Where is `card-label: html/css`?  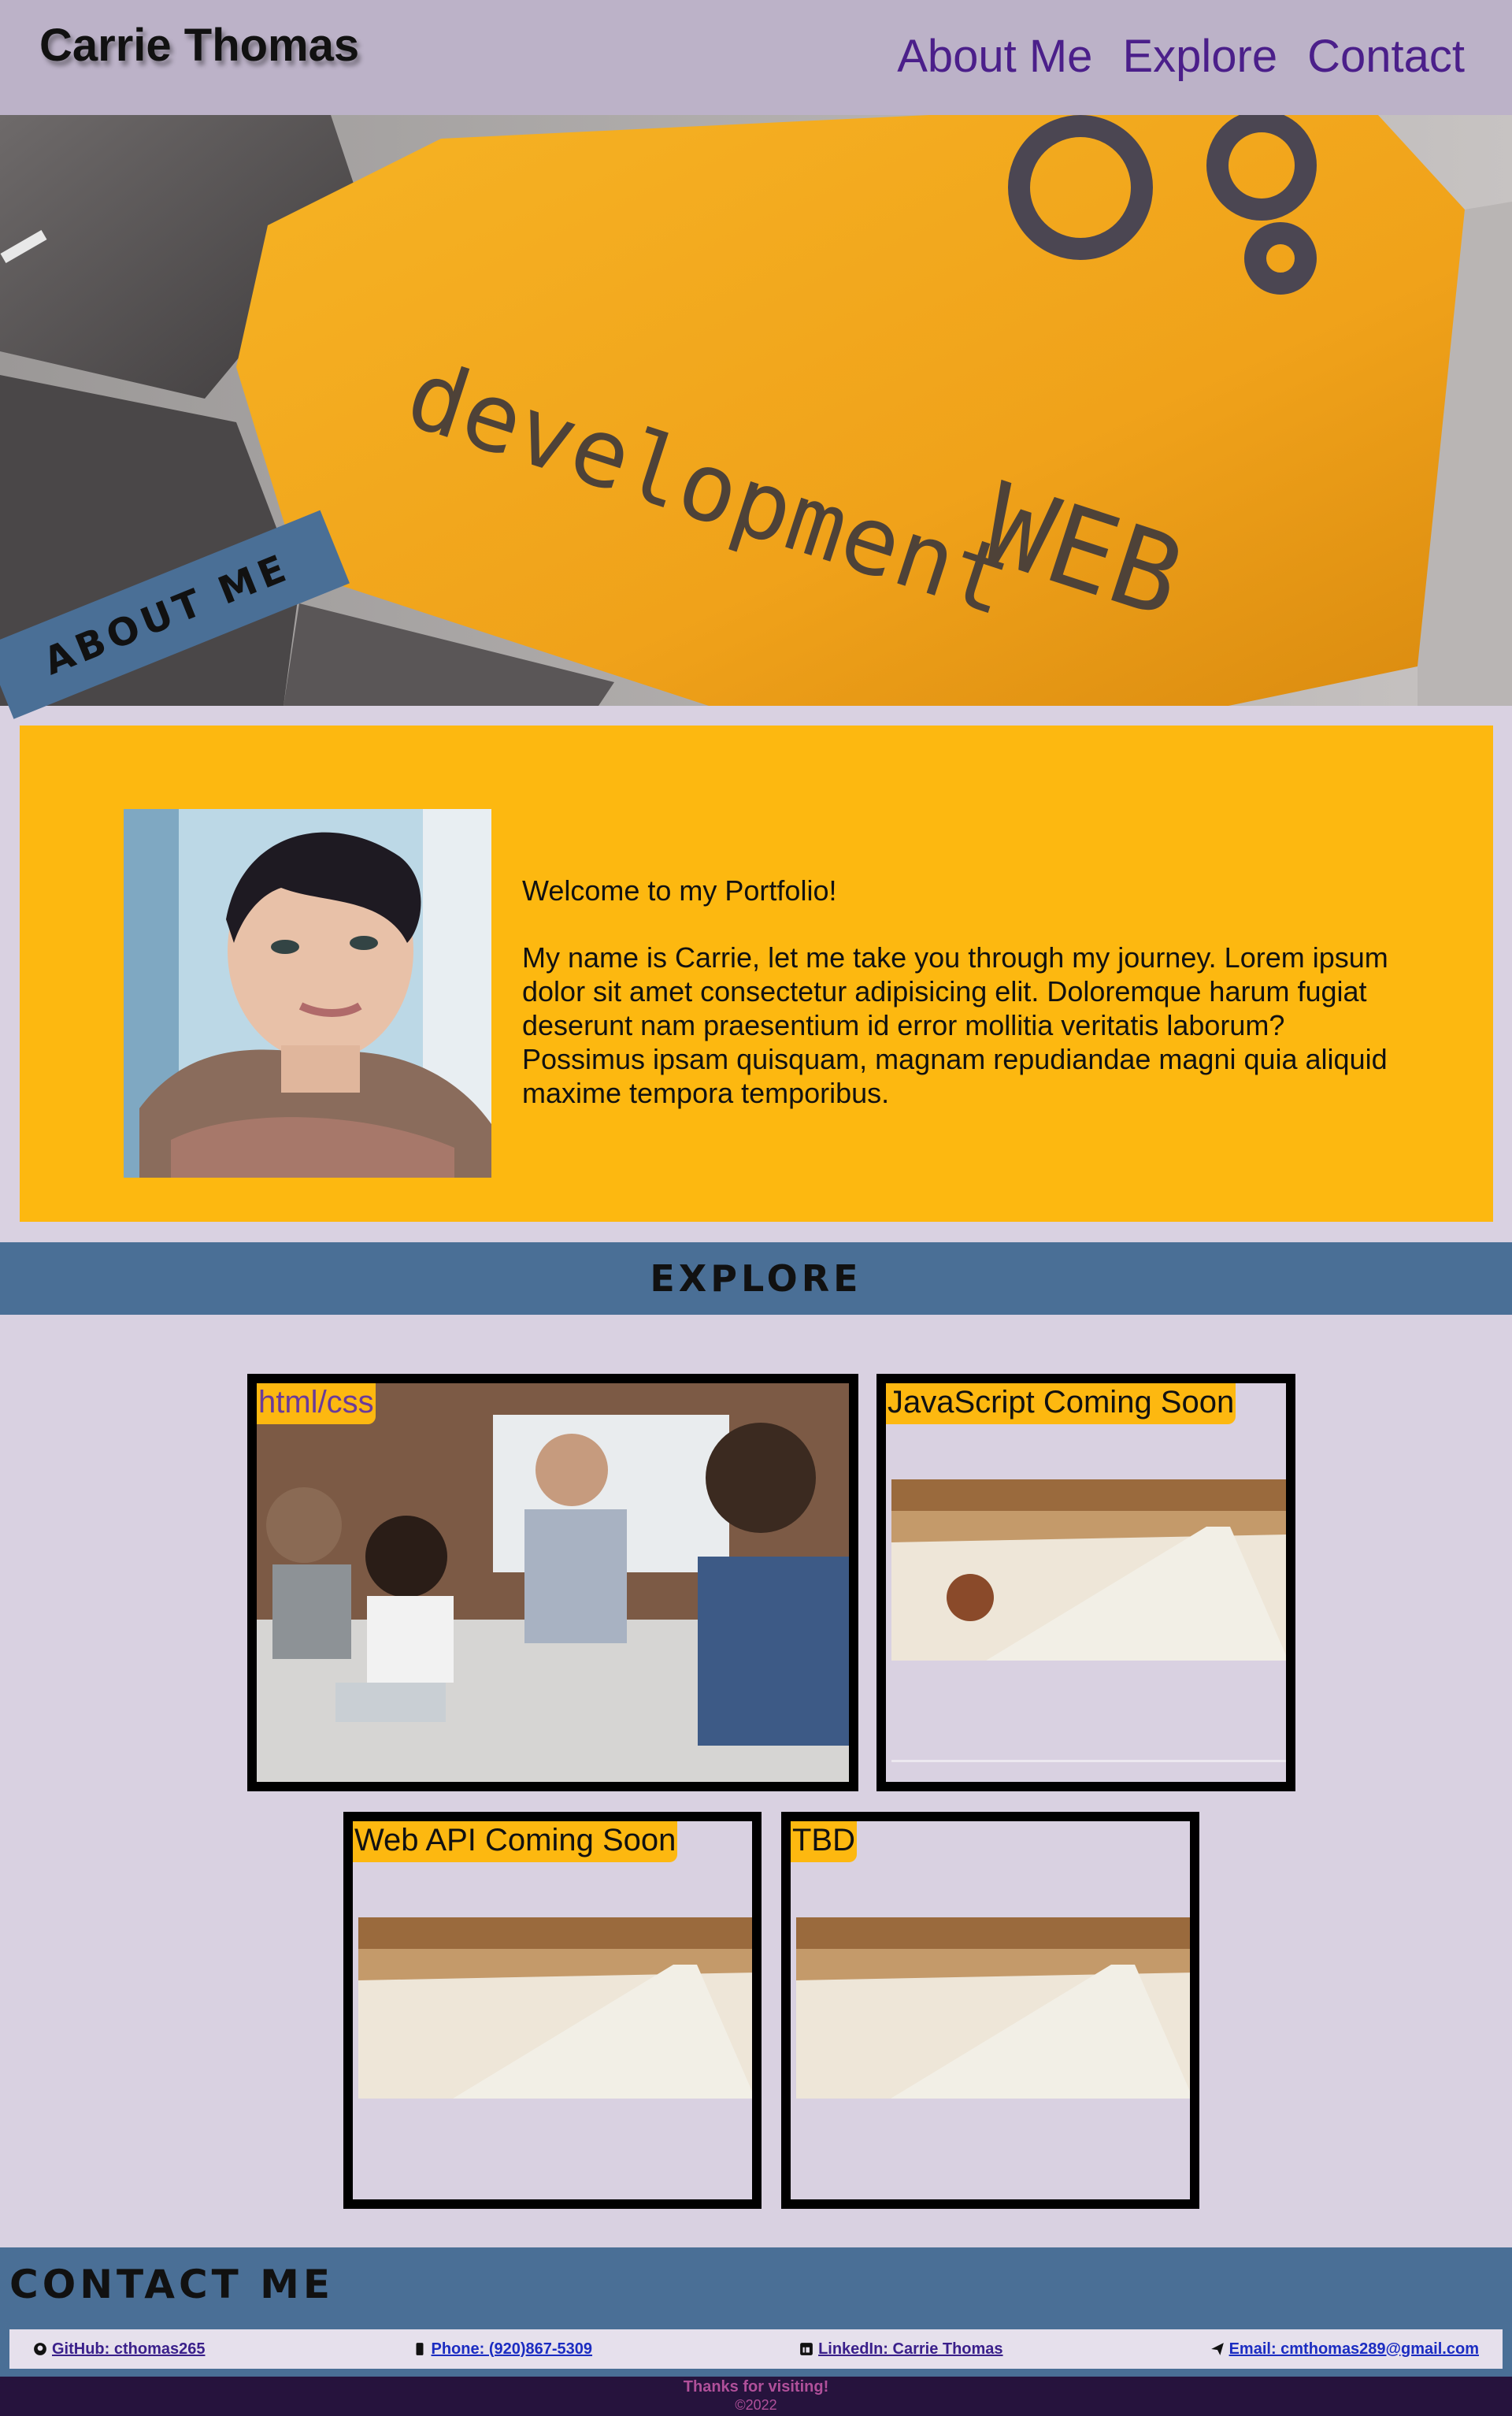 card-label: html/css is located at coordinates (316, 1403).